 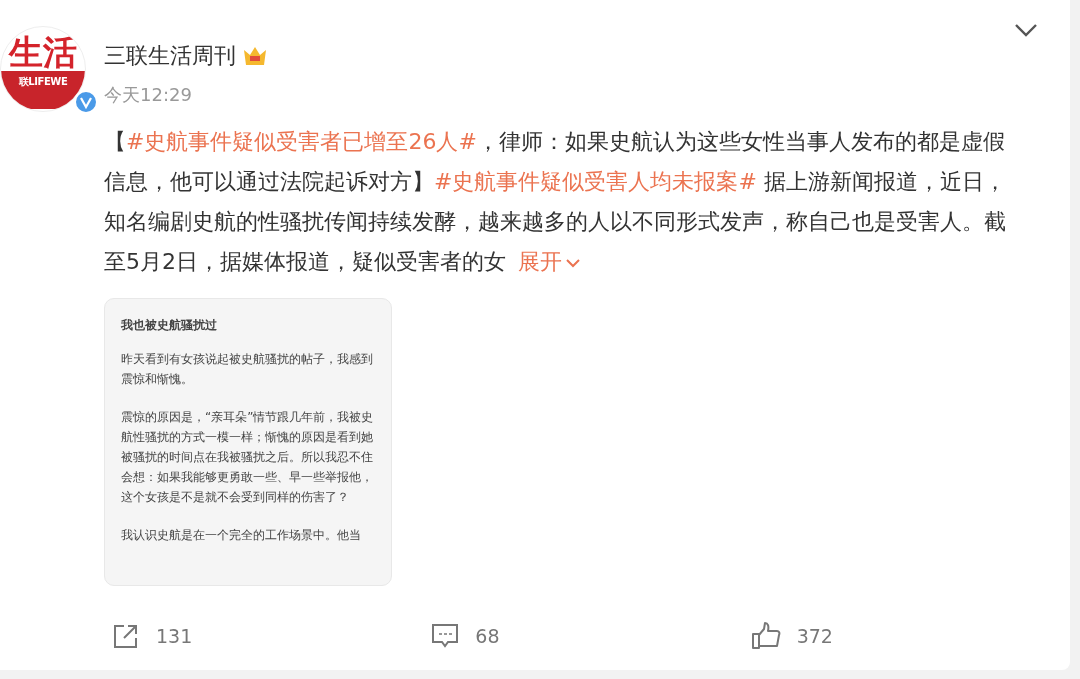 I want to click on share-icon, so click(x=126, y=636).